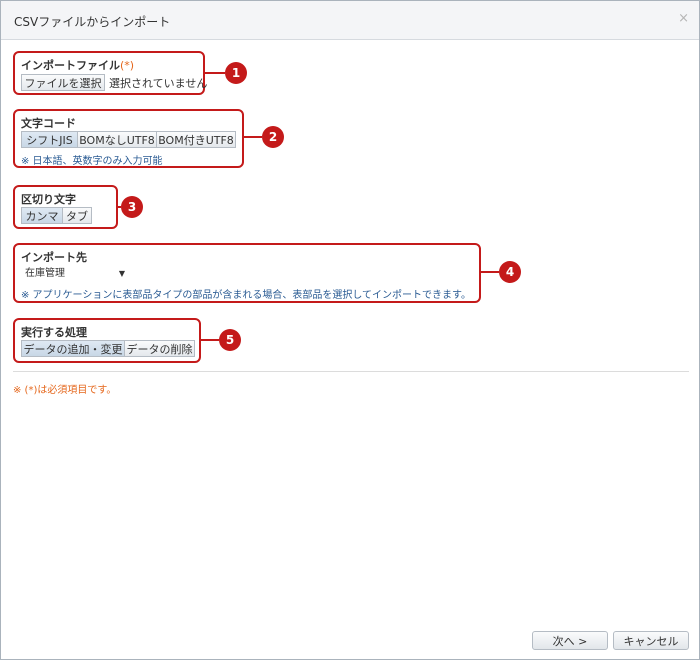  I want to click on choose-file-button: ファイルを選択, so click(63, 82).